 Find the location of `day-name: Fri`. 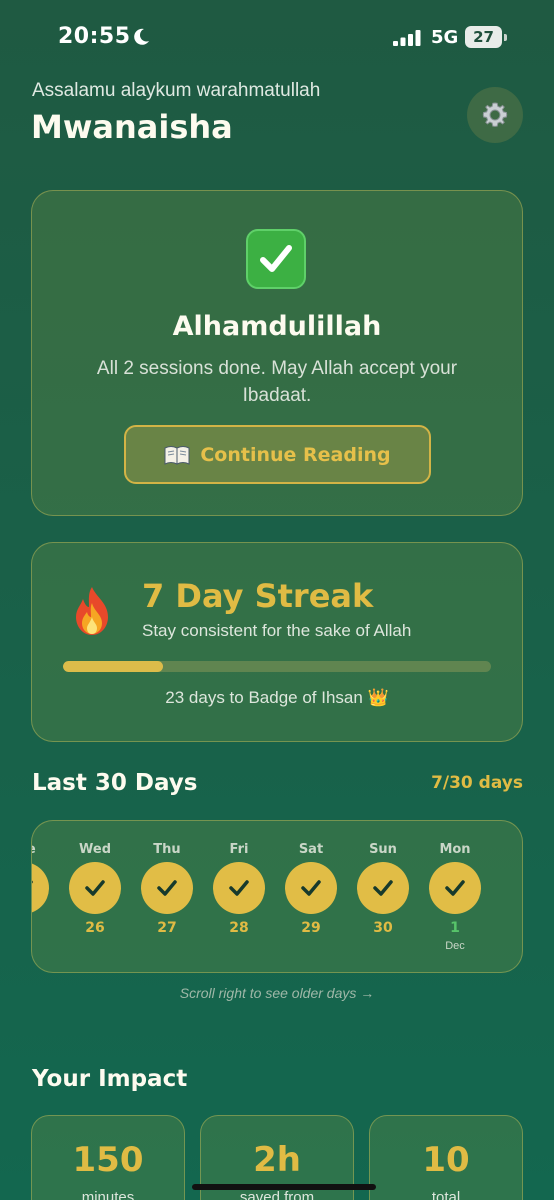

day-name: Fri is located at coordinates (239, 849).